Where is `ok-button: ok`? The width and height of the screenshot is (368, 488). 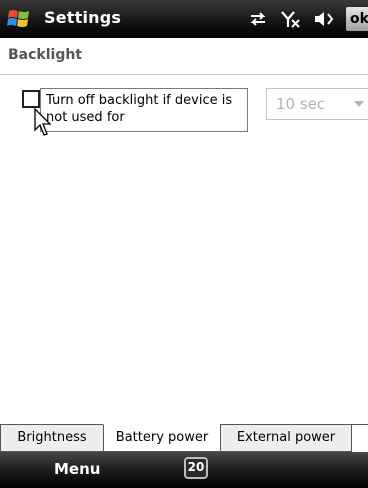
ok-button: ok is located at coordinates (357, 19).